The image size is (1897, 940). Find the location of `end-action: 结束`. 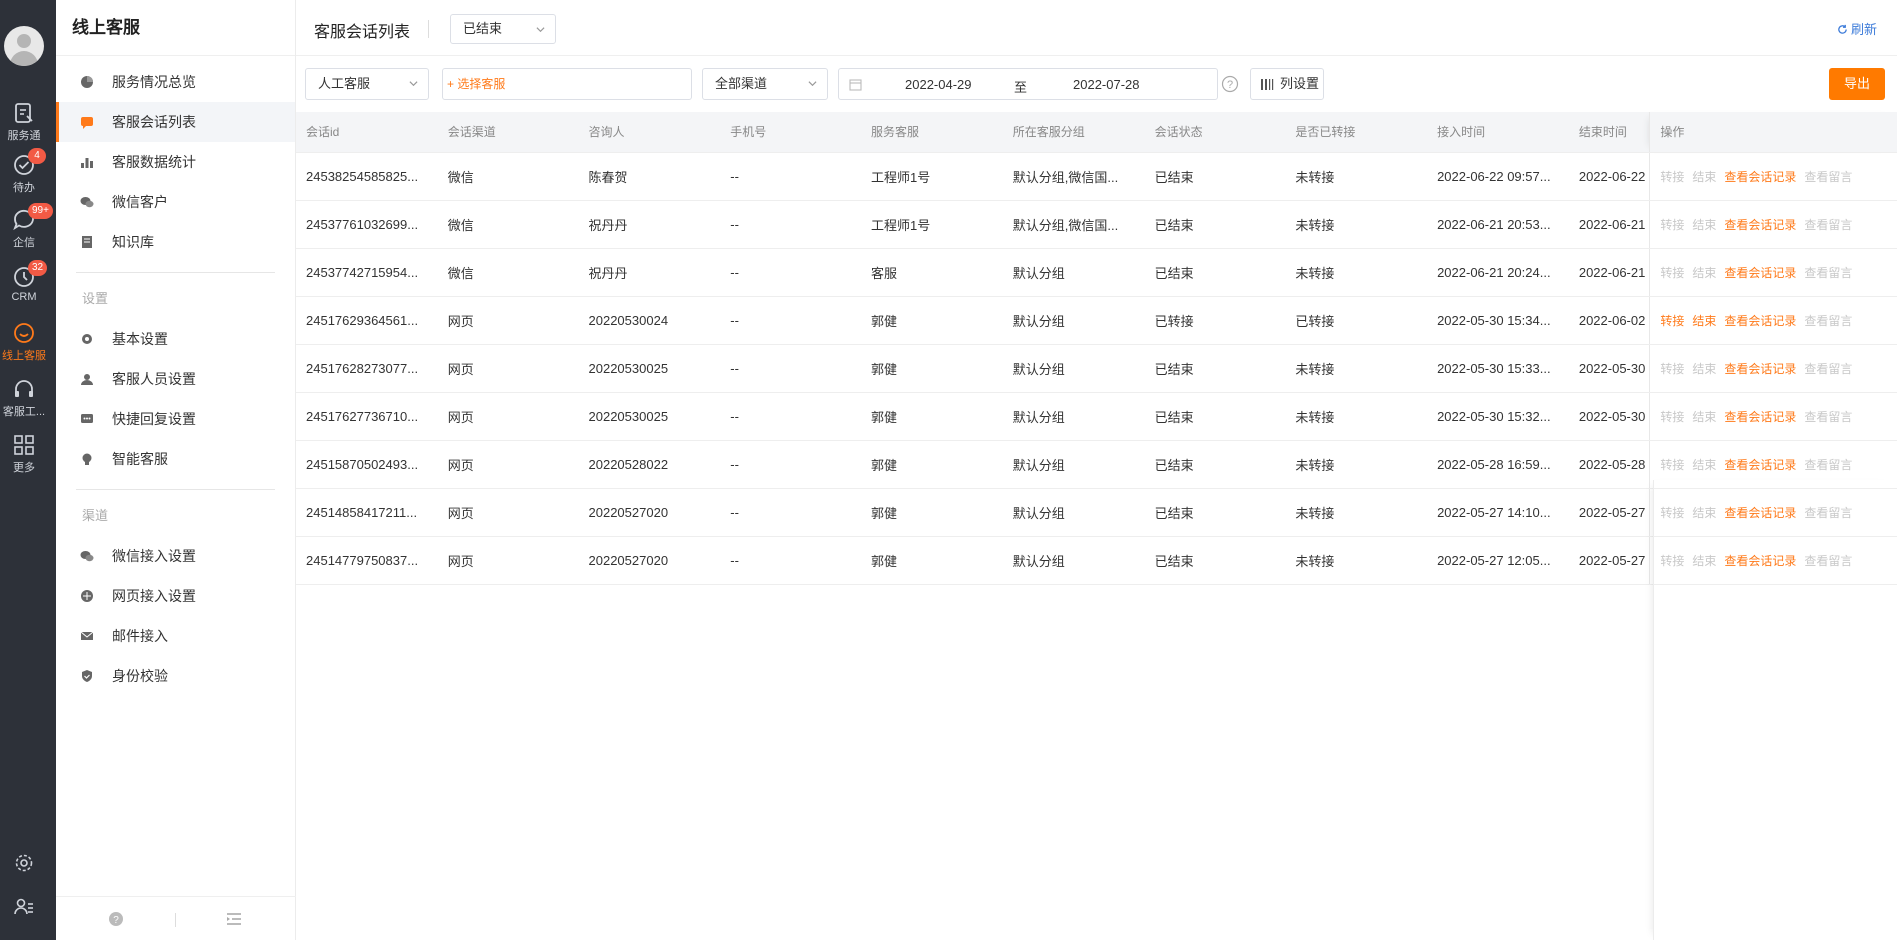

end-action: 结束 is located at coordinates (1704, 321).